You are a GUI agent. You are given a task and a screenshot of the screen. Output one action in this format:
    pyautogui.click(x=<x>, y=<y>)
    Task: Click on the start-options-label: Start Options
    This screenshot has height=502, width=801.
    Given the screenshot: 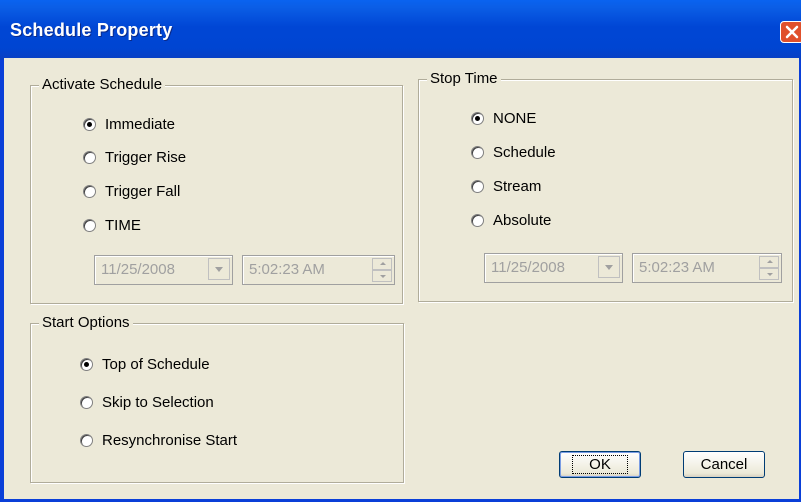 What is the action you would take?
    pyautogui.click(x=86, y=322)
    